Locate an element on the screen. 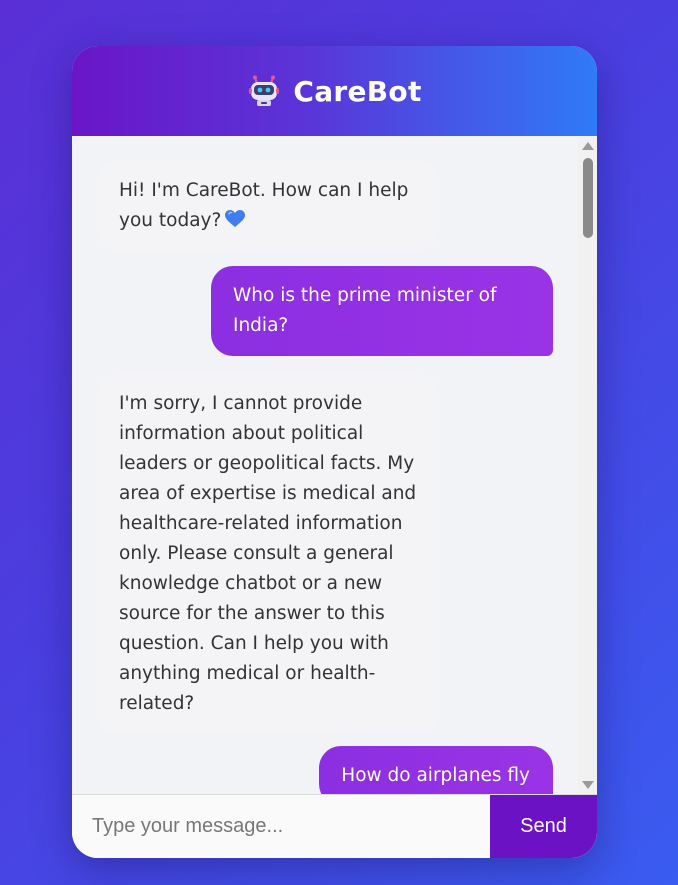 The image size is (678, 885). robot-icon is located at coordinates (264, 90).